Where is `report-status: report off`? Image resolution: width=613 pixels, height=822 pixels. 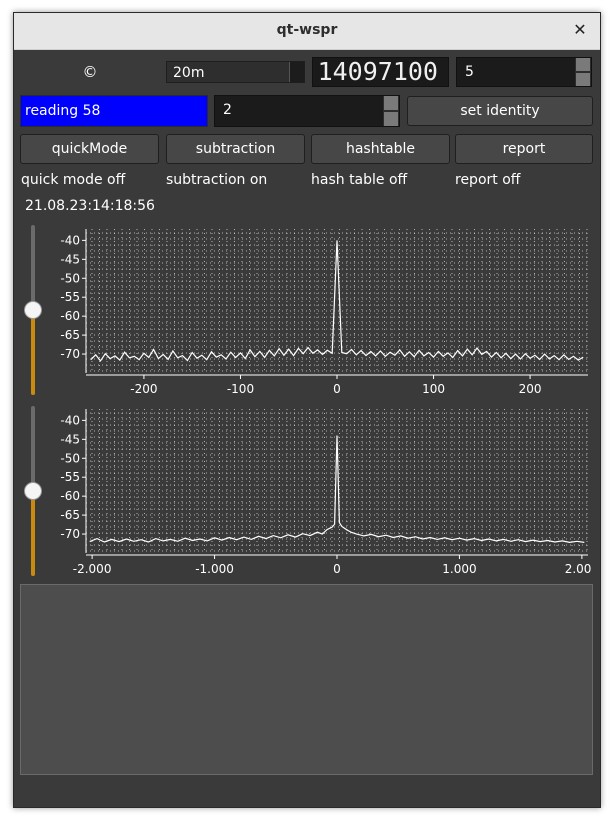 report-status: report off is located at coordinates (488, 180).